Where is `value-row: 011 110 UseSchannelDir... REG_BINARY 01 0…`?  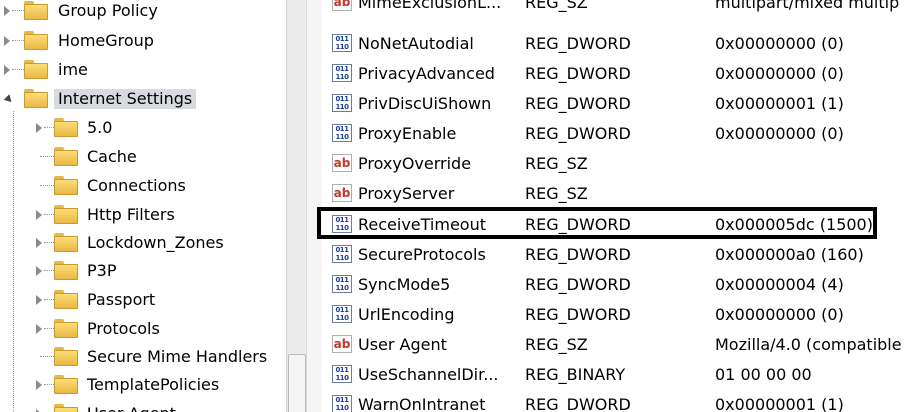
value-row: 011 110 UseSchannelDir... REG_BINARY 01 0… is located at coordinates (615, 375).